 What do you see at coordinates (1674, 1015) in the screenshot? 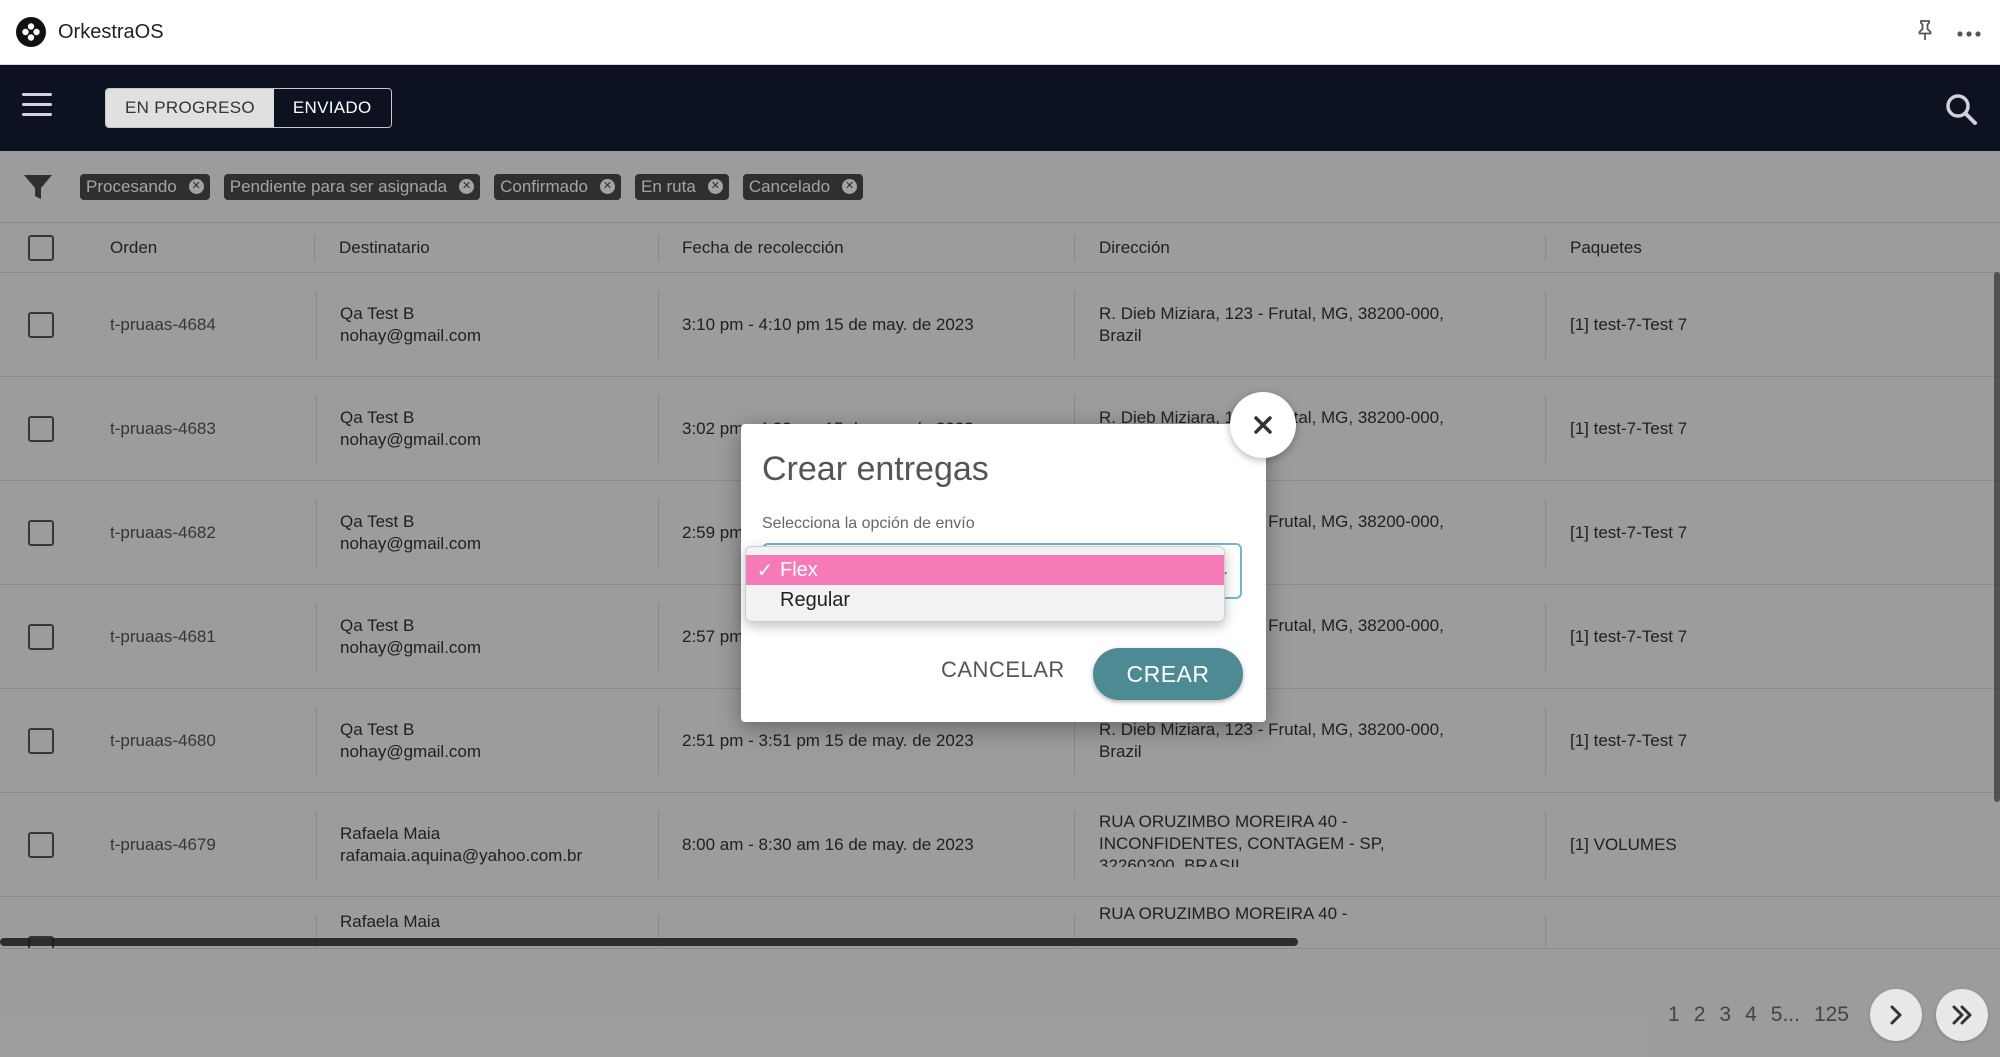
I see `page-1: 1` at bounding box center [1674, 1015].